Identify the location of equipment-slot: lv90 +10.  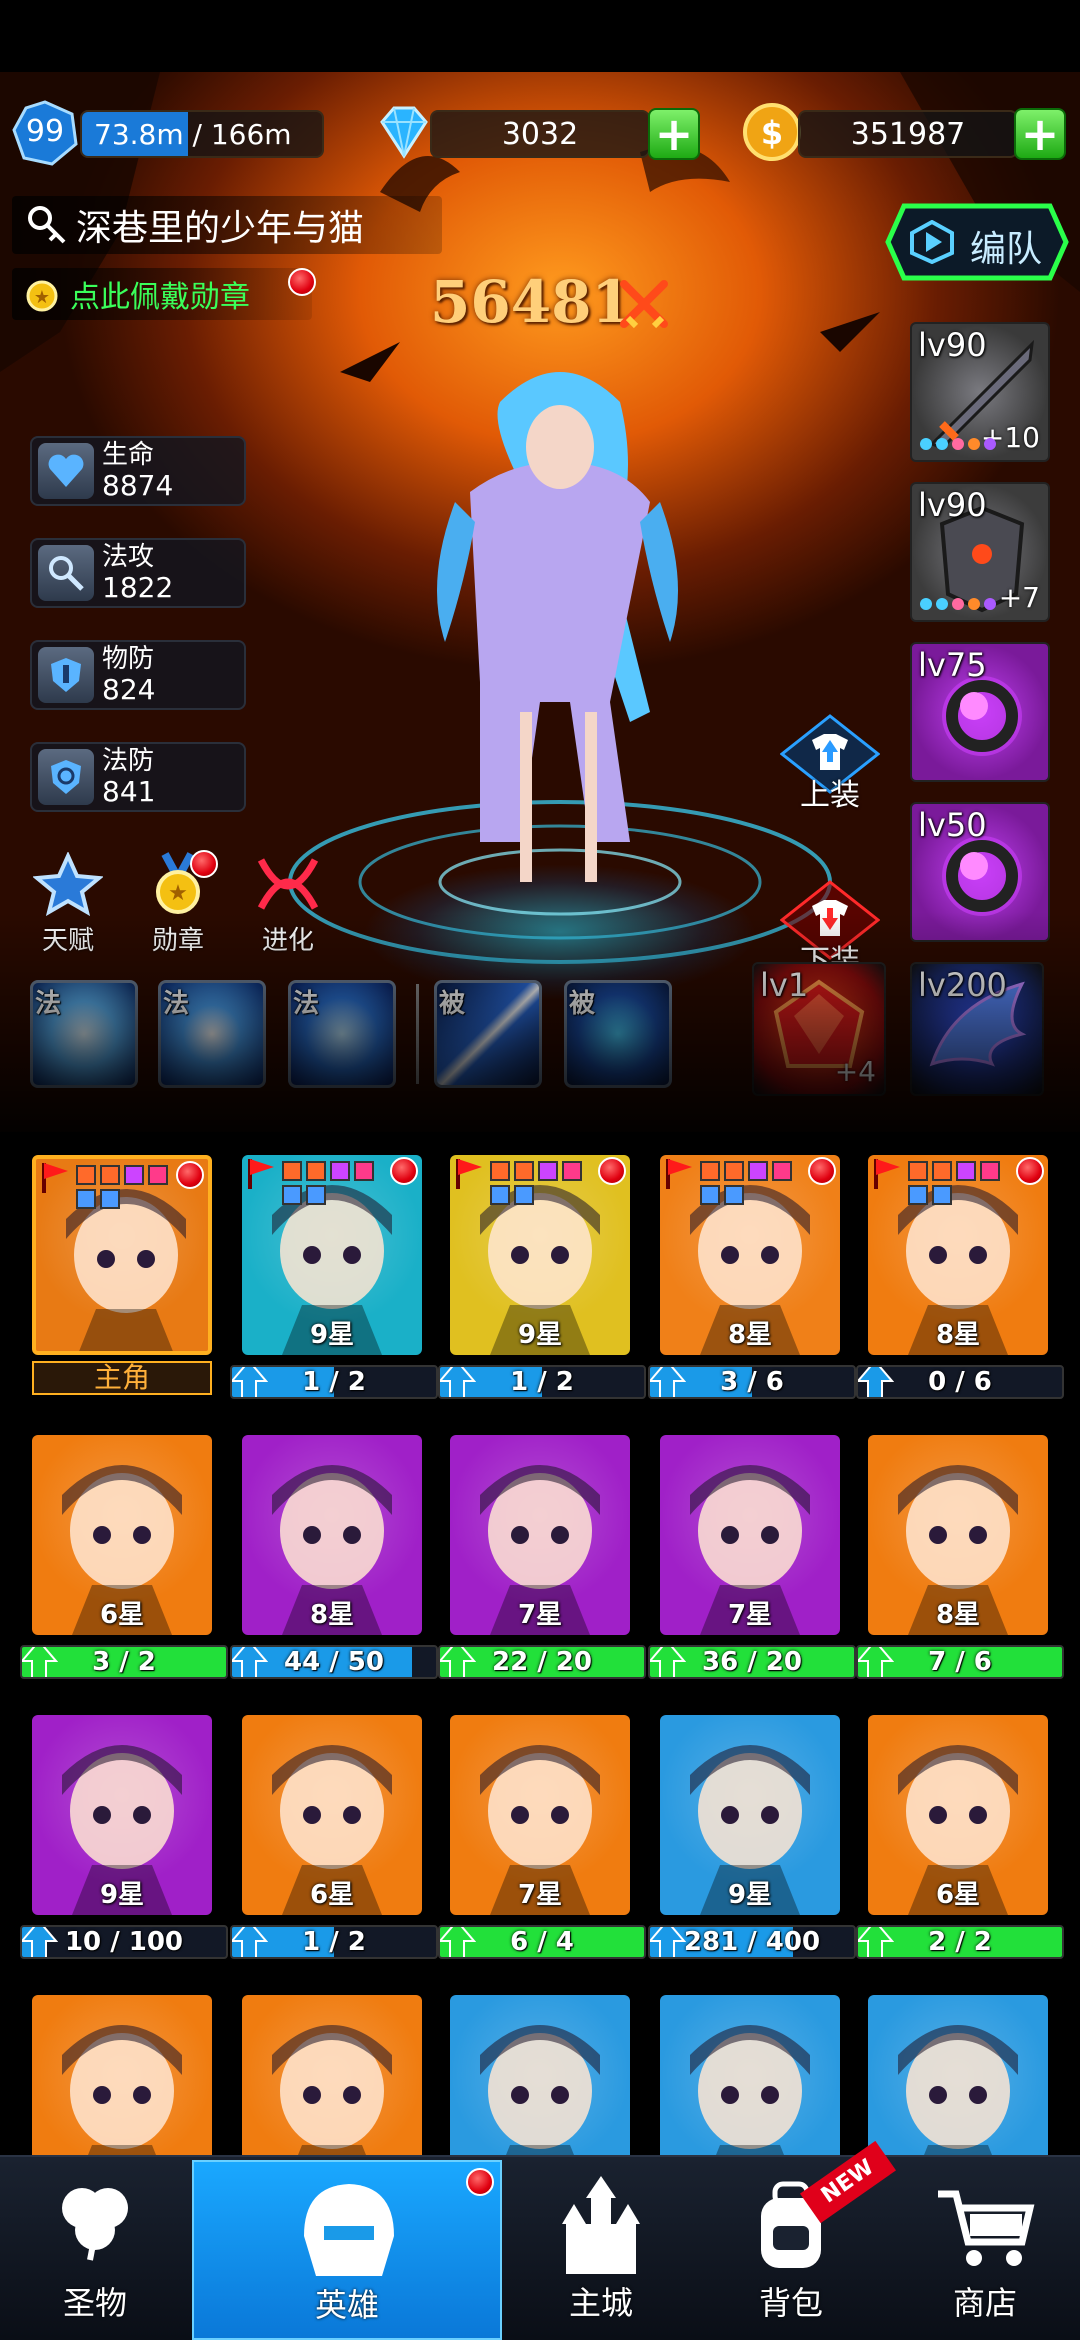
(980, 392).